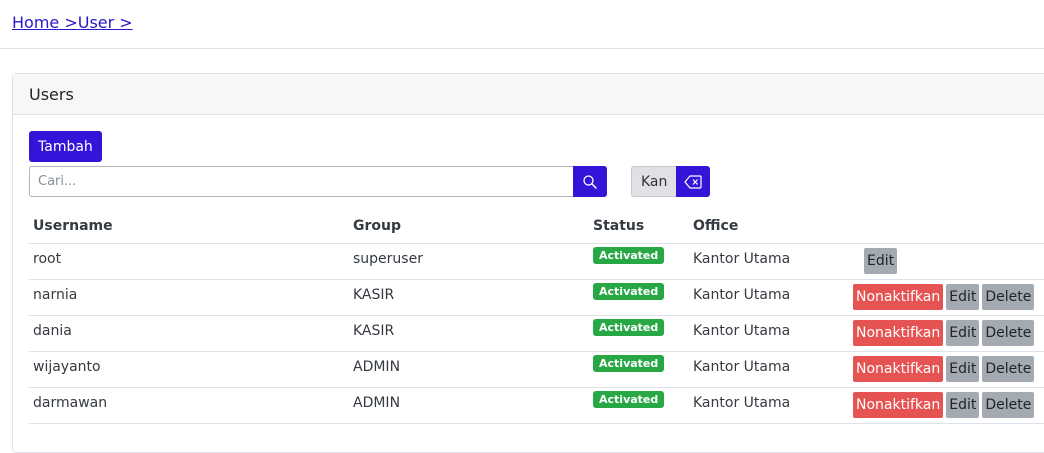  Describe the element at coordinates (654, 181) in the screenshot. I see `filter-chip: Kan` at that location.